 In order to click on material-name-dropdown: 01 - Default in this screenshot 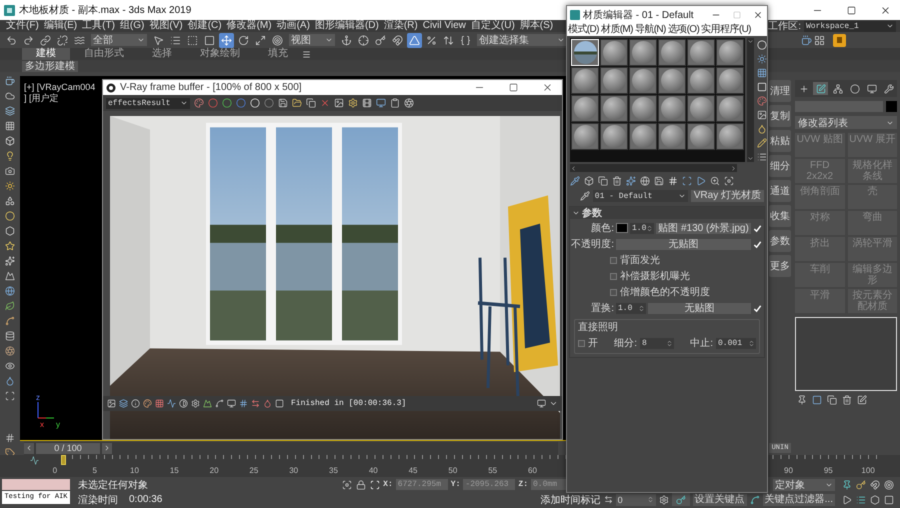, I will do `click(640, 196)`.